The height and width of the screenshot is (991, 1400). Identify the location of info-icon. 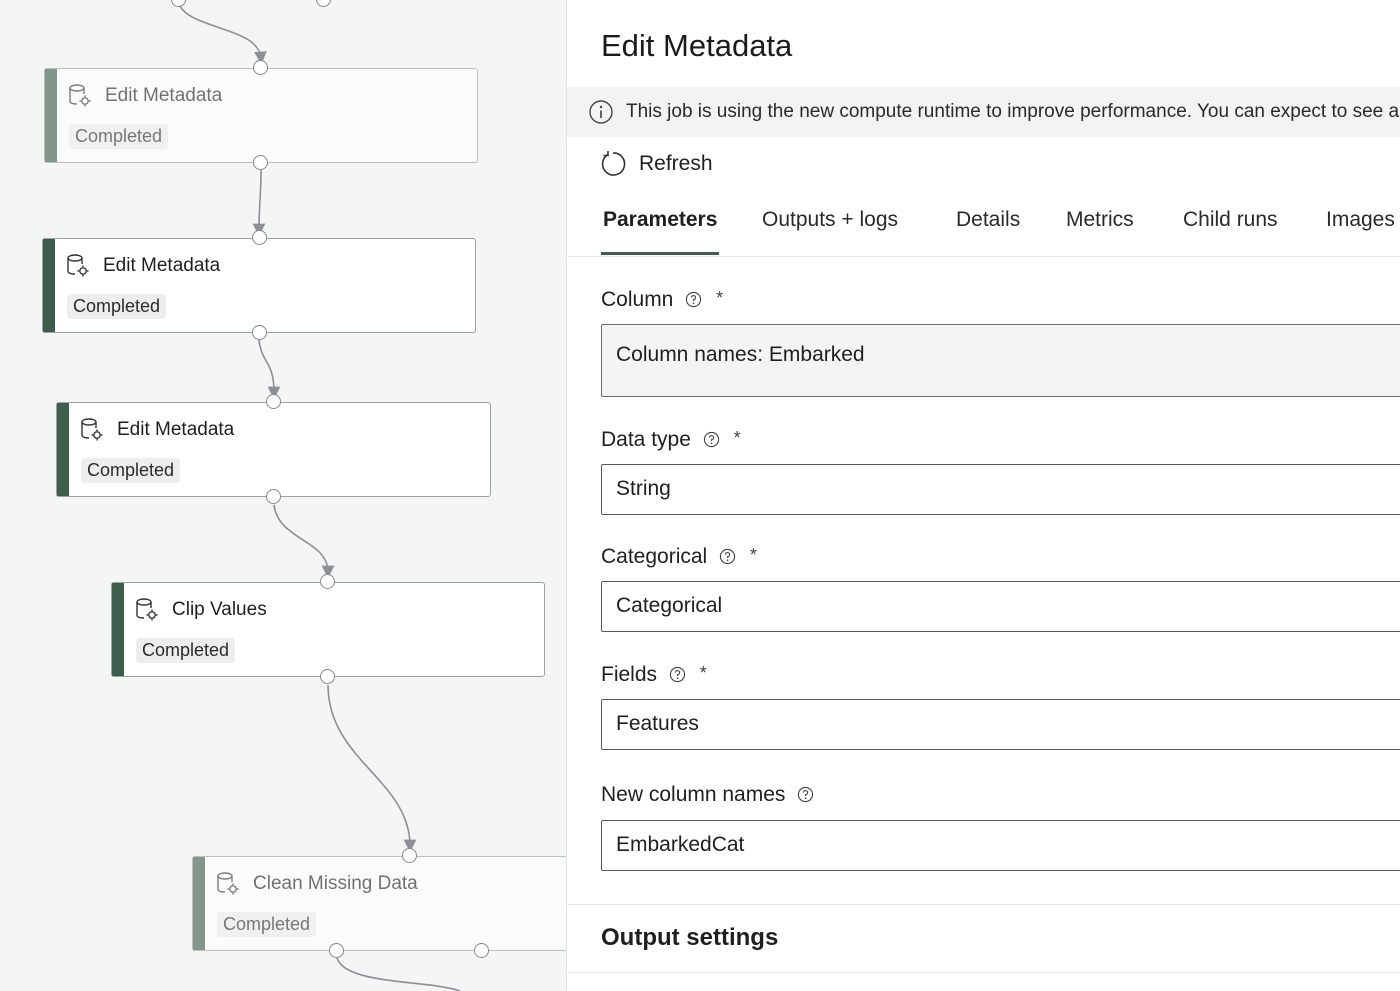
(601, 112).